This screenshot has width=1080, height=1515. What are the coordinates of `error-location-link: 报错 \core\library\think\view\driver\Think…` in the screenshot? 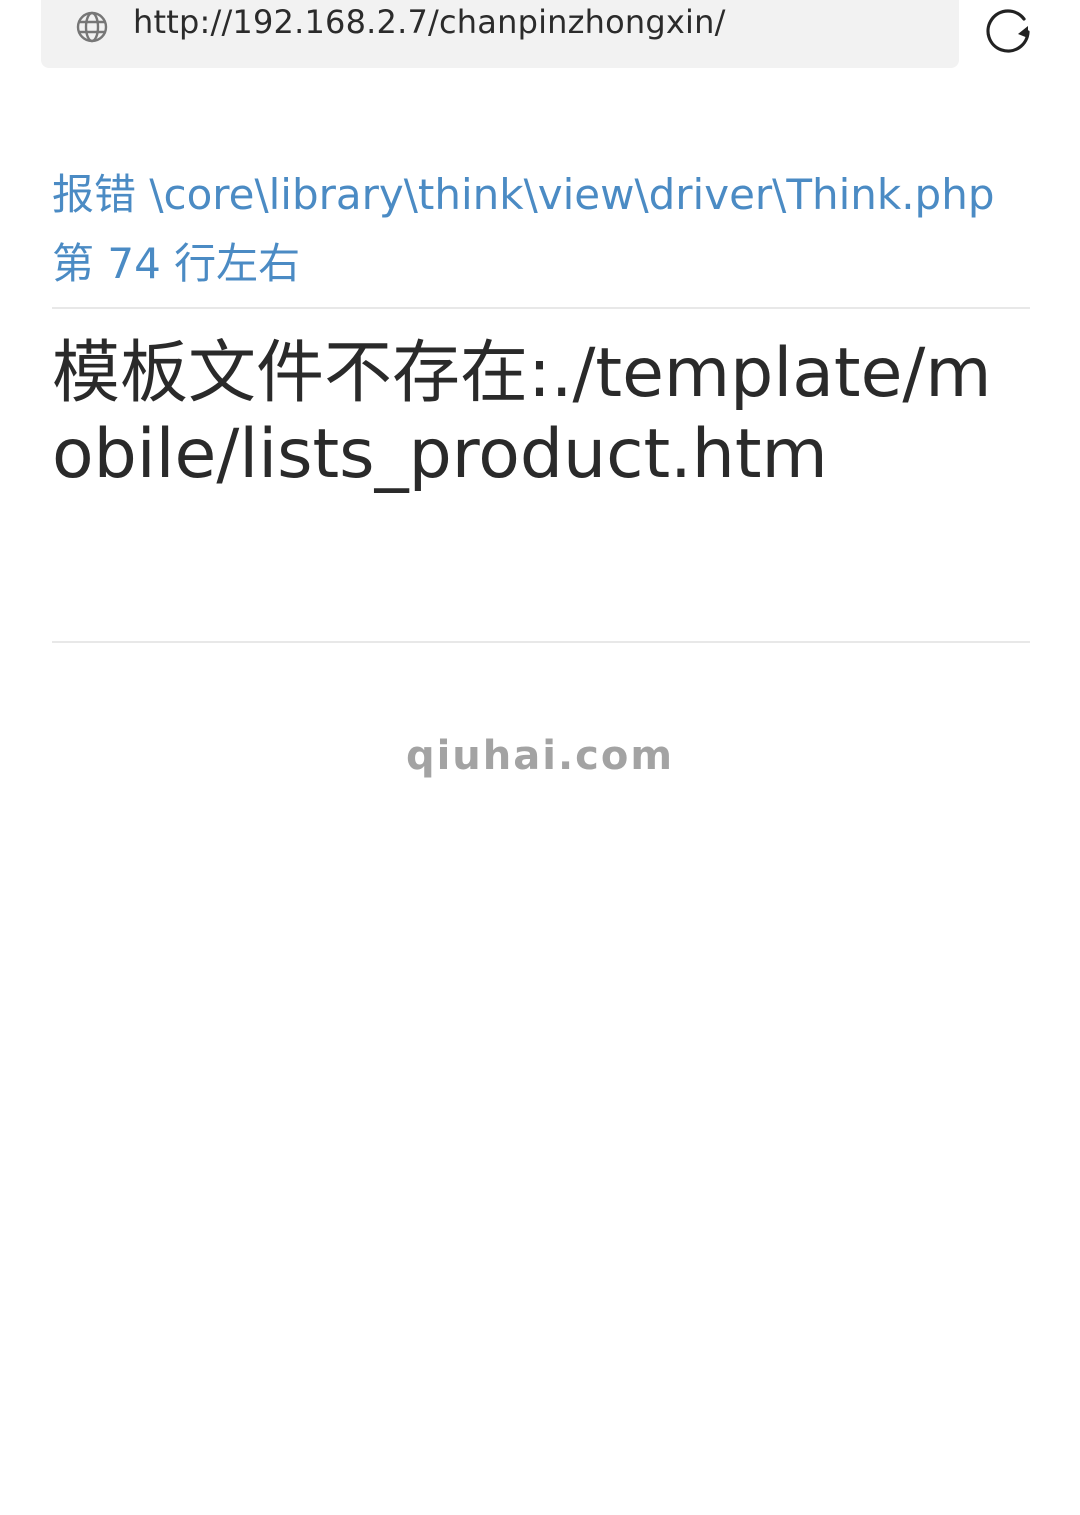 It's located at (547, 229).